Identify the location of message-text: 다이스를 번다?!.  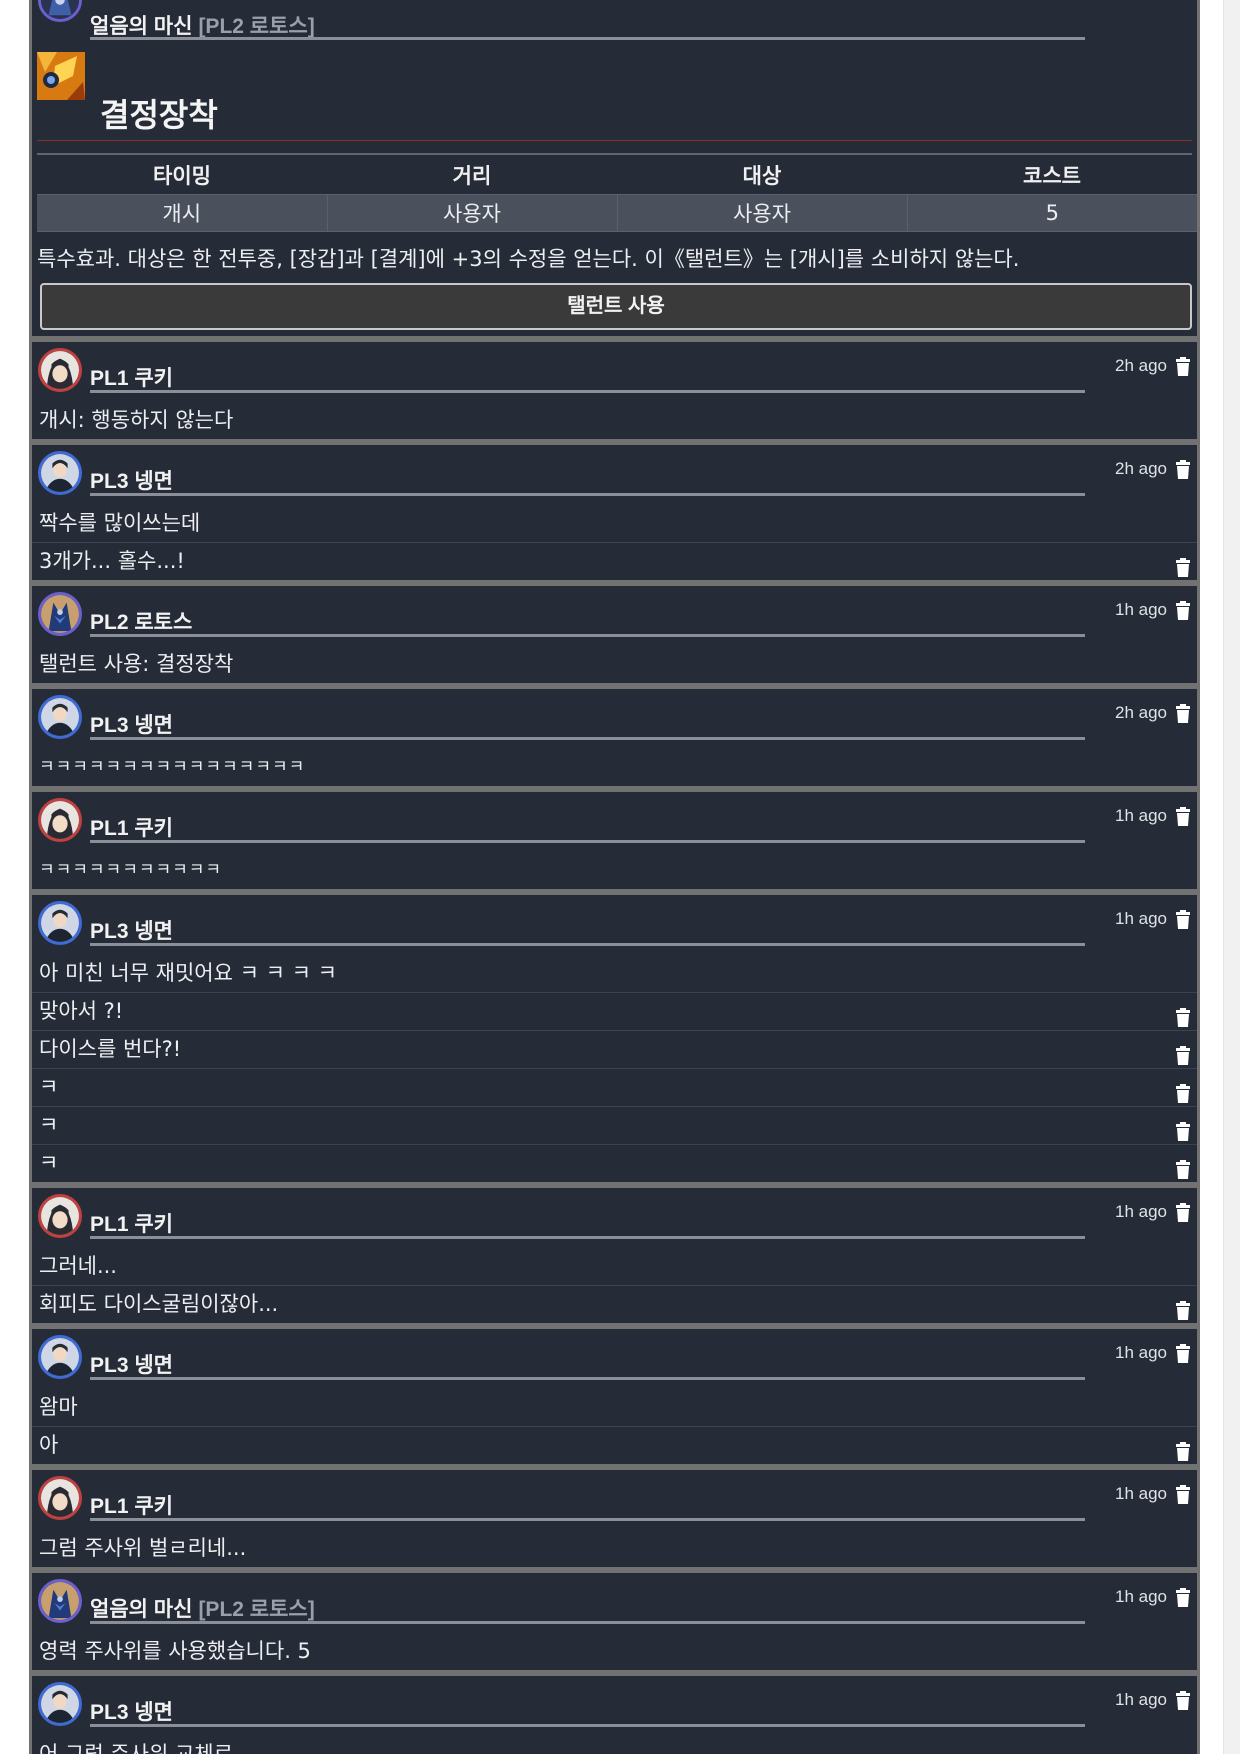
(110, 1049).